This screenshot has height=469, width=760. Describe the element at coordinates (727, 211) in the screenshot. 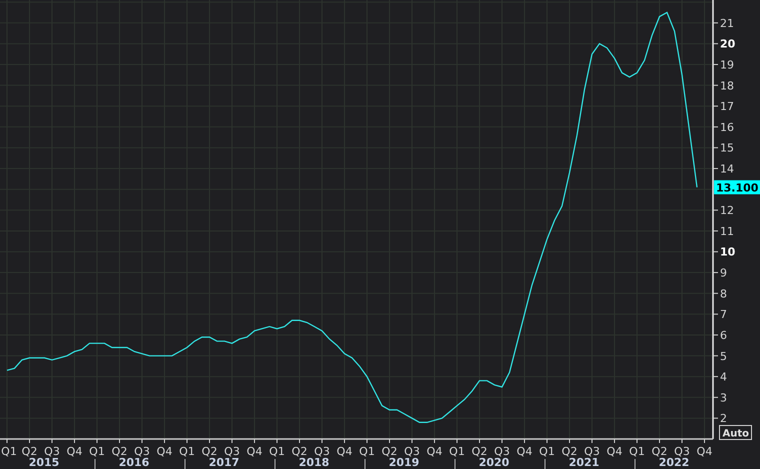

I see `y-tick-label: 12` at that location.